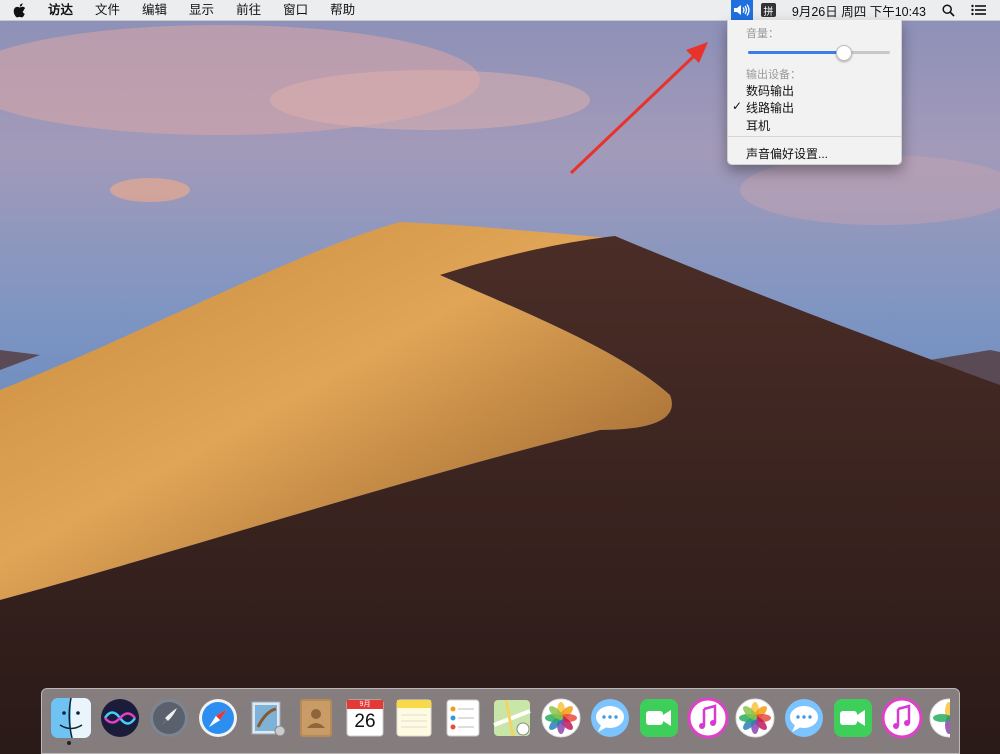 The height and width of the screenshot is (754, 1000). What do you see at coordinates (708, 718) in the screenshot?
I see `itunes-icon` at bounding box center [708, 718].